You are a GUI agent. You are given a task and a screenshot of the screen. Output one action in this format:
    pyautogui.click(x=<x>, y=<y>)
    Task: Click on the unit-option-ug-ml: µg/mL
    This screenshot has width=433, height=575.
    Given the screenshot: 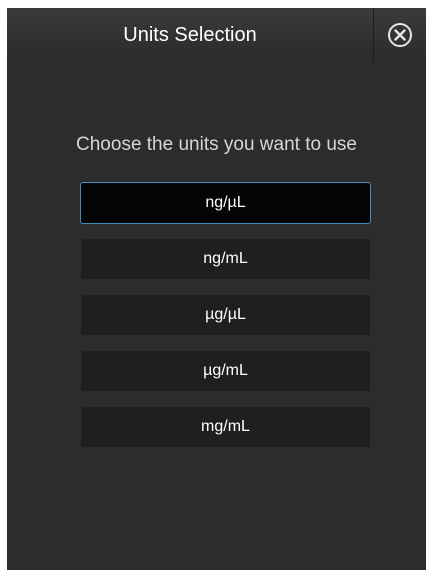 What is the action you would take?
    pyautogui.click(x=225, y=371)
    